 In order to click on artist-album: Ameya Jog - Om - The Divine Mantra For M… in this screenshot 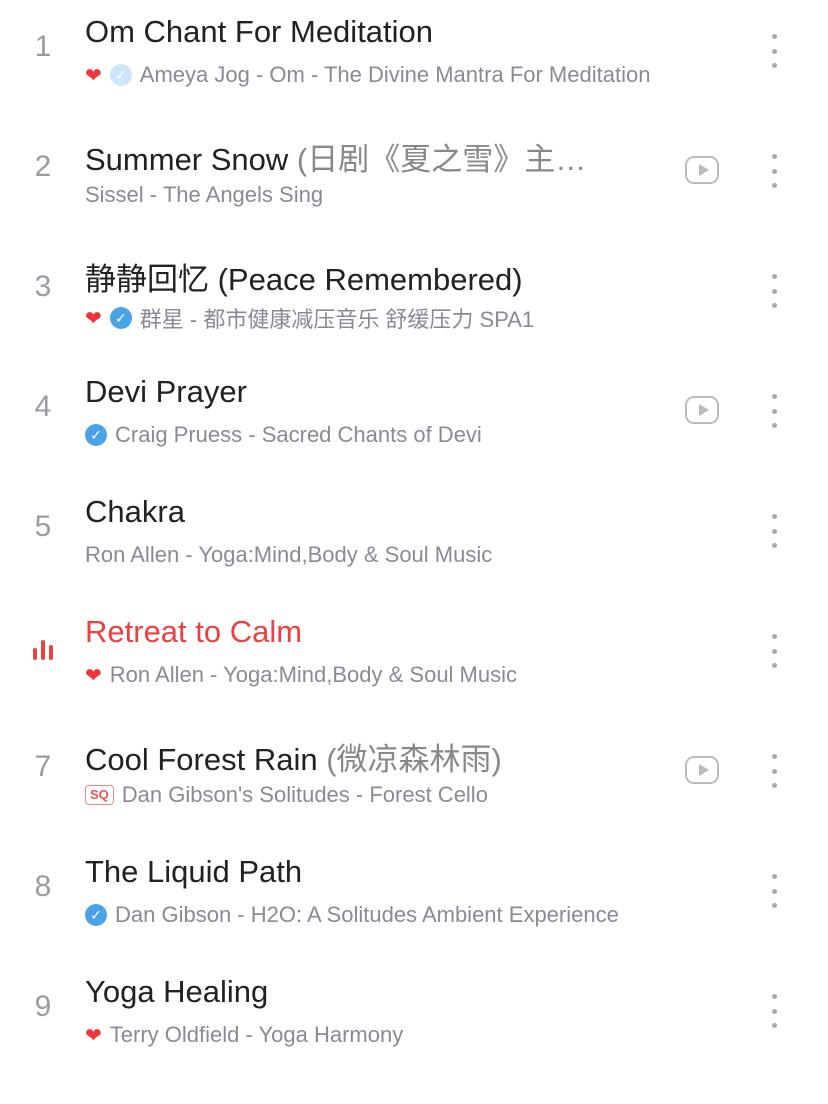, I will do `click(395, 74)`.